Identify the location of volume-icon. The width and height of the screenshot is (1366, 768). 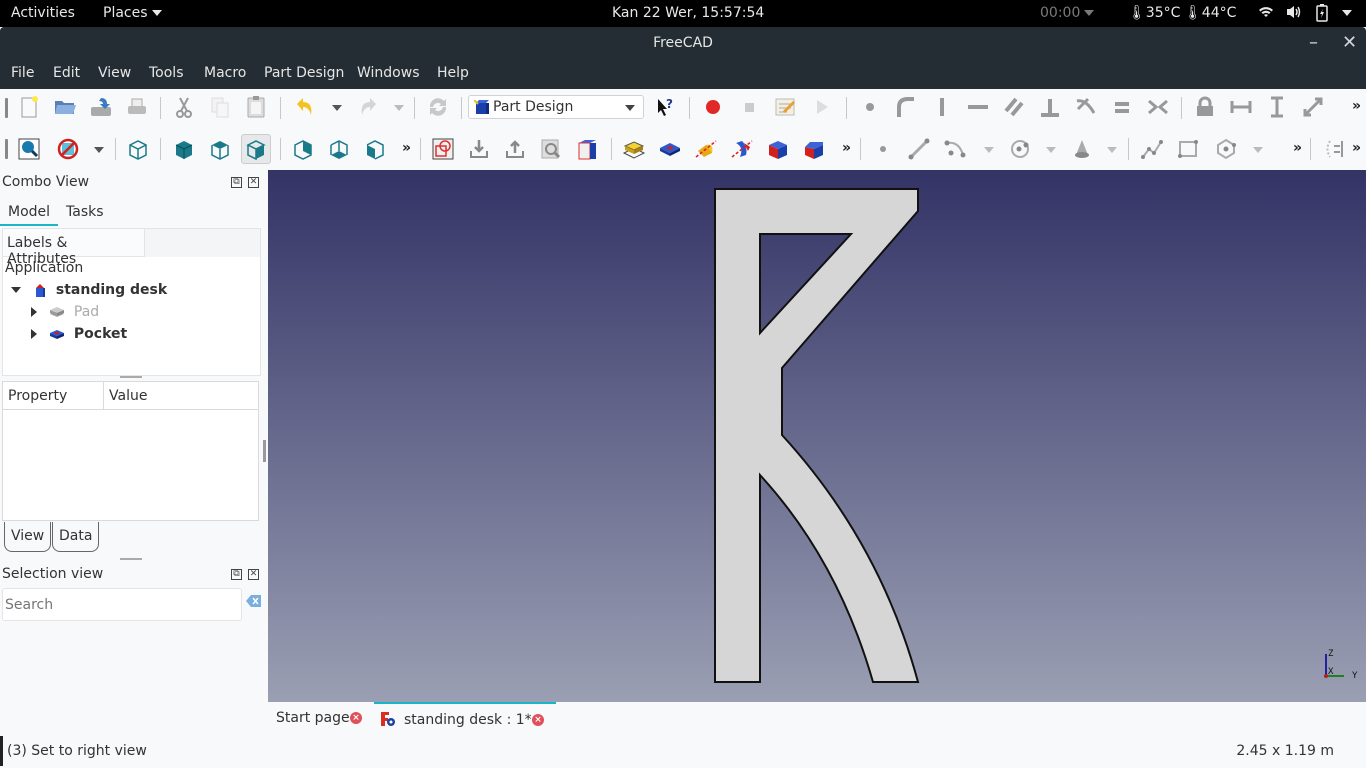
(1294, 14).